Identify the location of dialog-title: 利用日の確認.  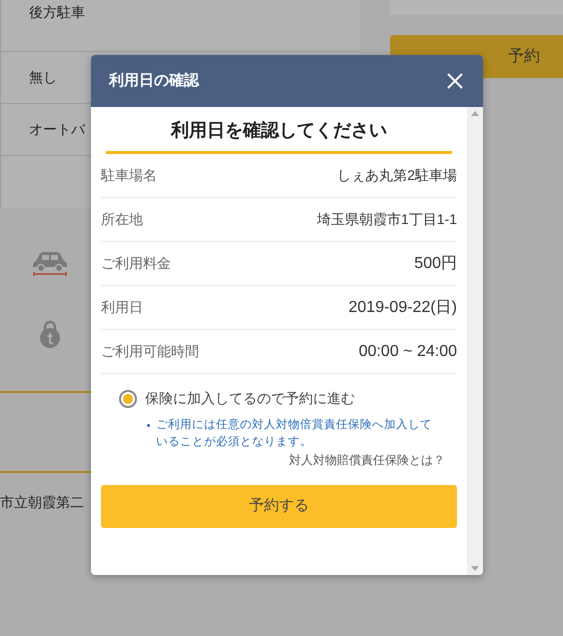
(154, 80).